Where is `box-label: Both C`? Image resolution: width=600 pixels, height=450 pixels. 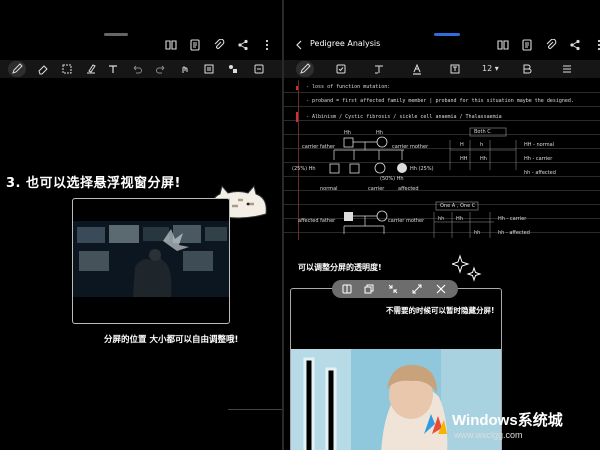 box-label: Both C is located at coordinates (482, 132).